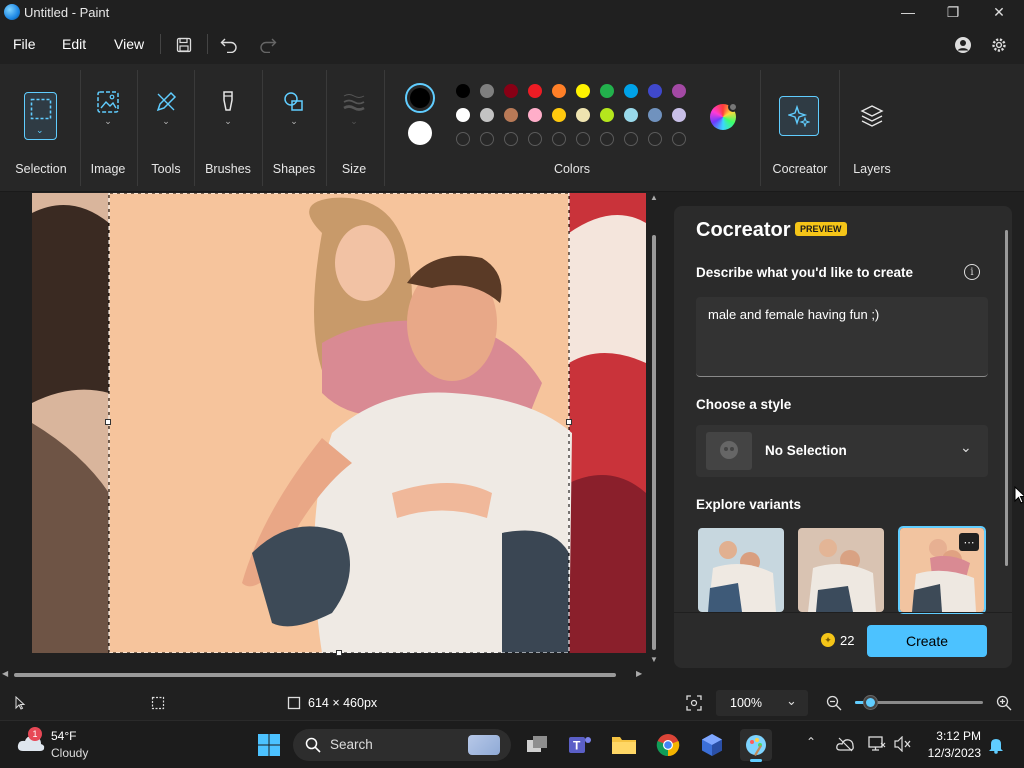  I want to click on fit-to-window-icon, so click(694, 703).